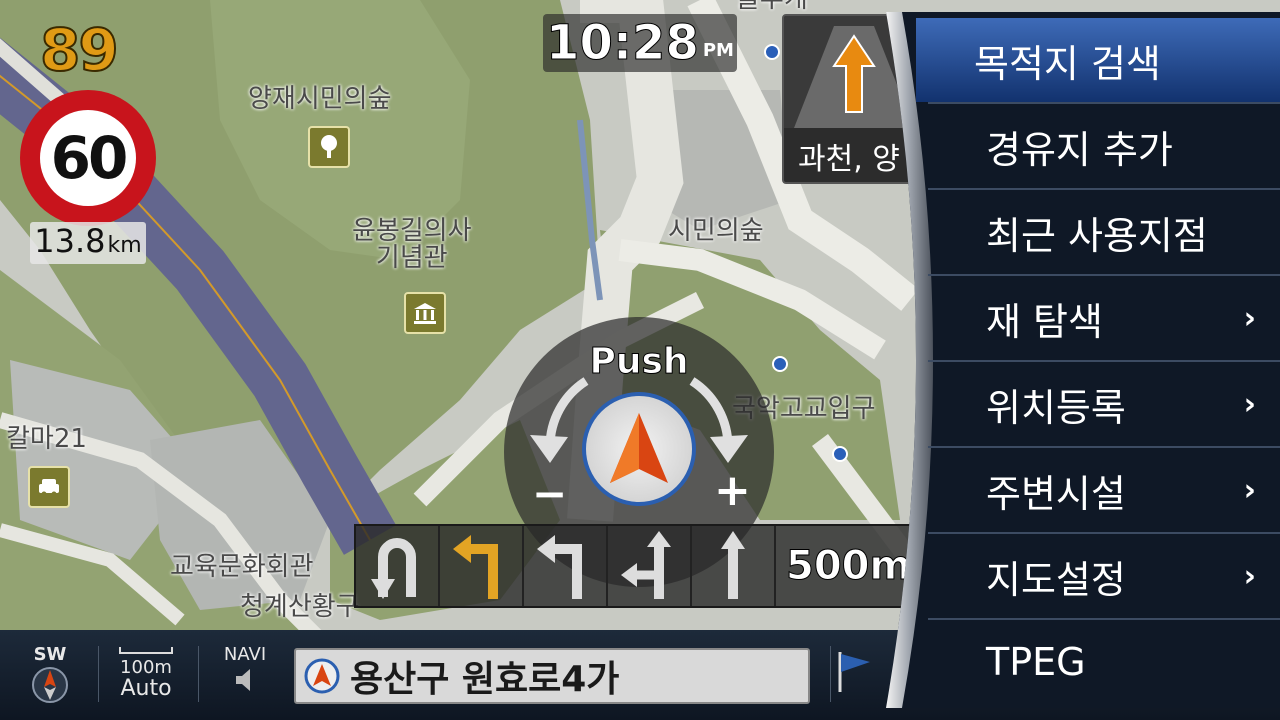 The width and height of the screenshot is (1280, 720). I want to click on map-scale-value: 100m, so click(146, 667).